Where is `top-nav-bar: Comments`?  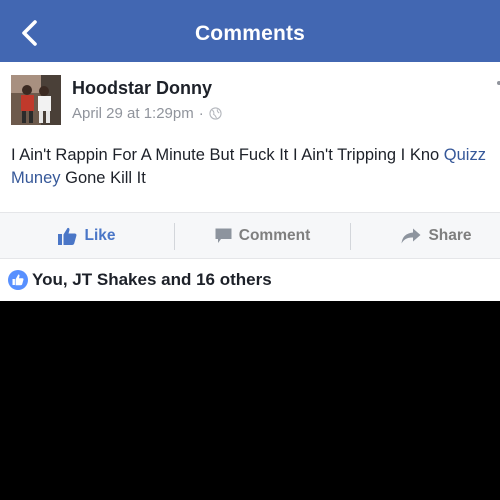
top-nav-bar: Comments is located at coordinates (250, 31).